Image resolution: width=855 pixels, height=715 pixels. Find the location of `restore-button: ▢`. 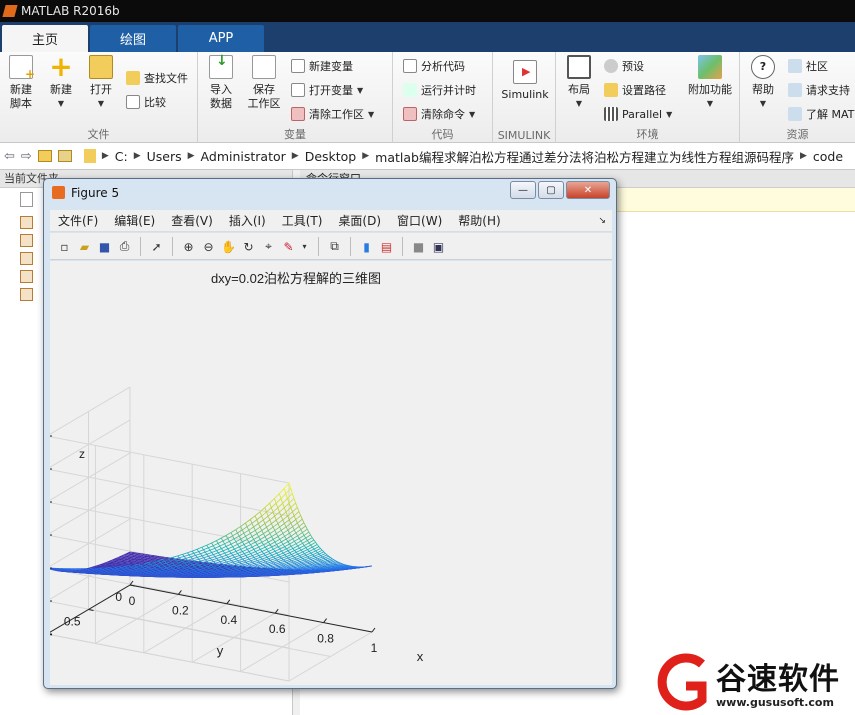

restore-button: ▢ is located at coordinates (551, 190).